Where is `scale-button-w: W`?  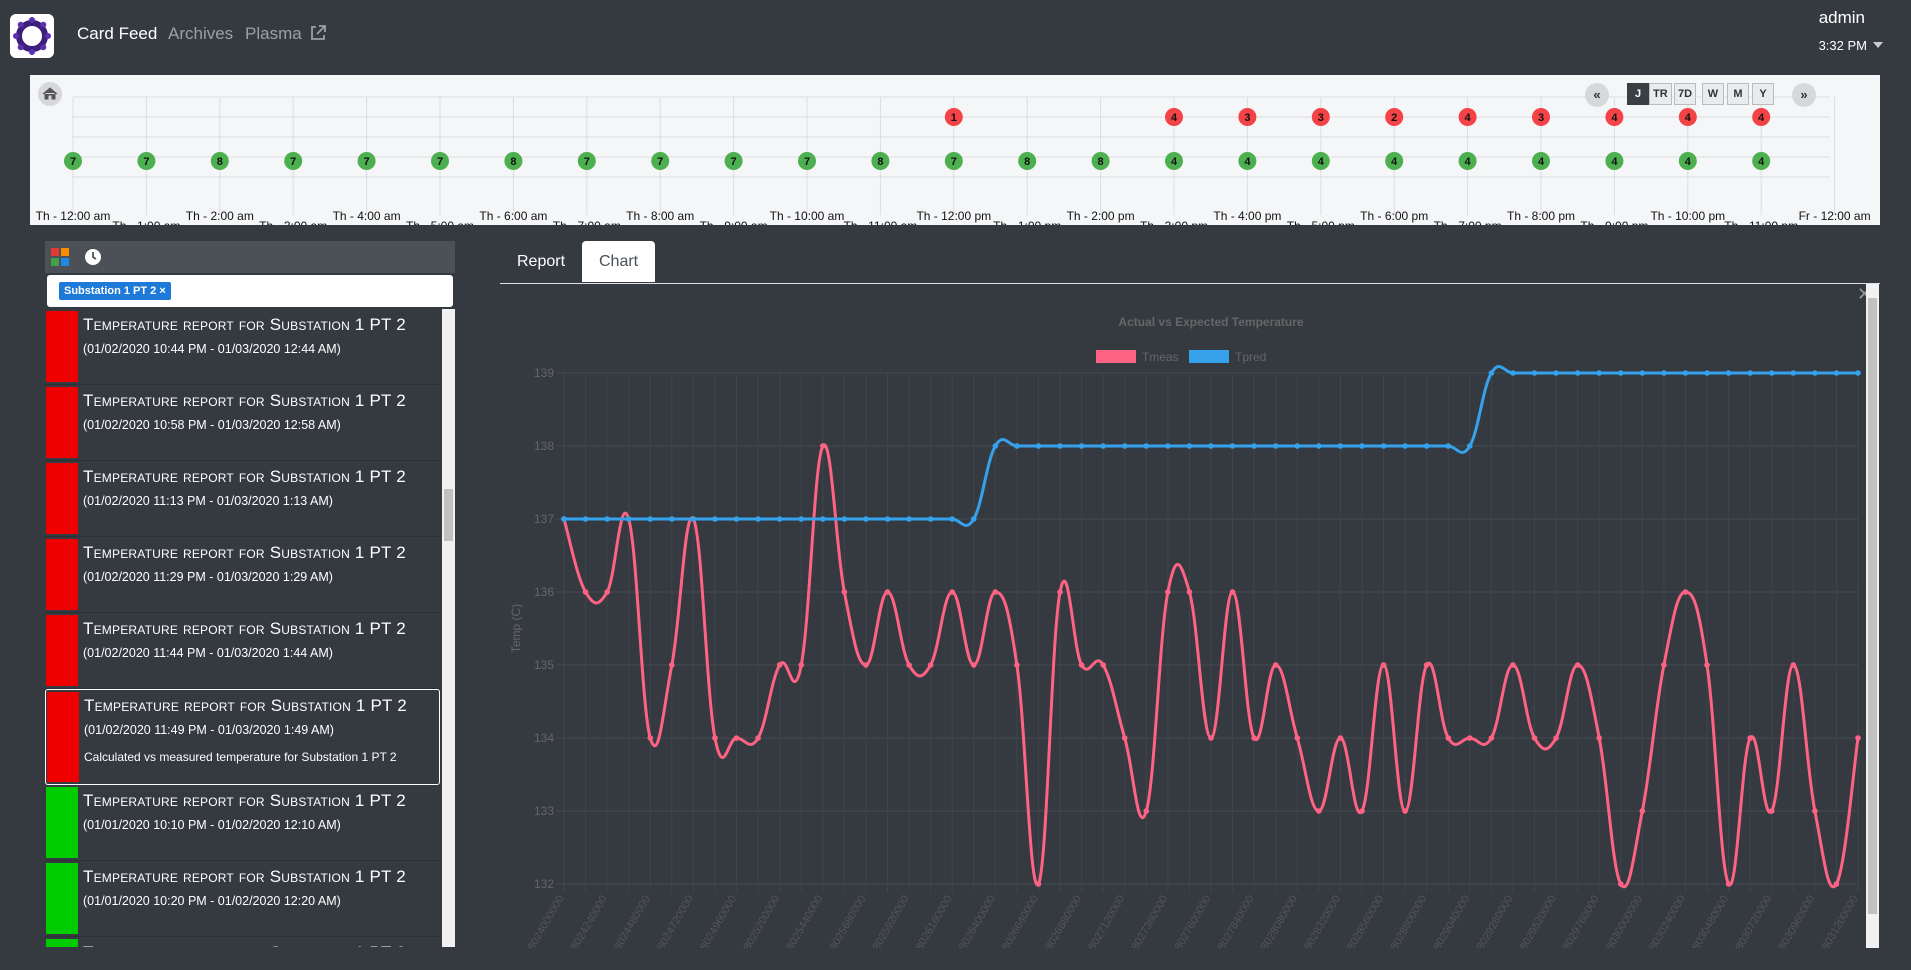 scale-button-w: W is located at coordinates (1713, 94).